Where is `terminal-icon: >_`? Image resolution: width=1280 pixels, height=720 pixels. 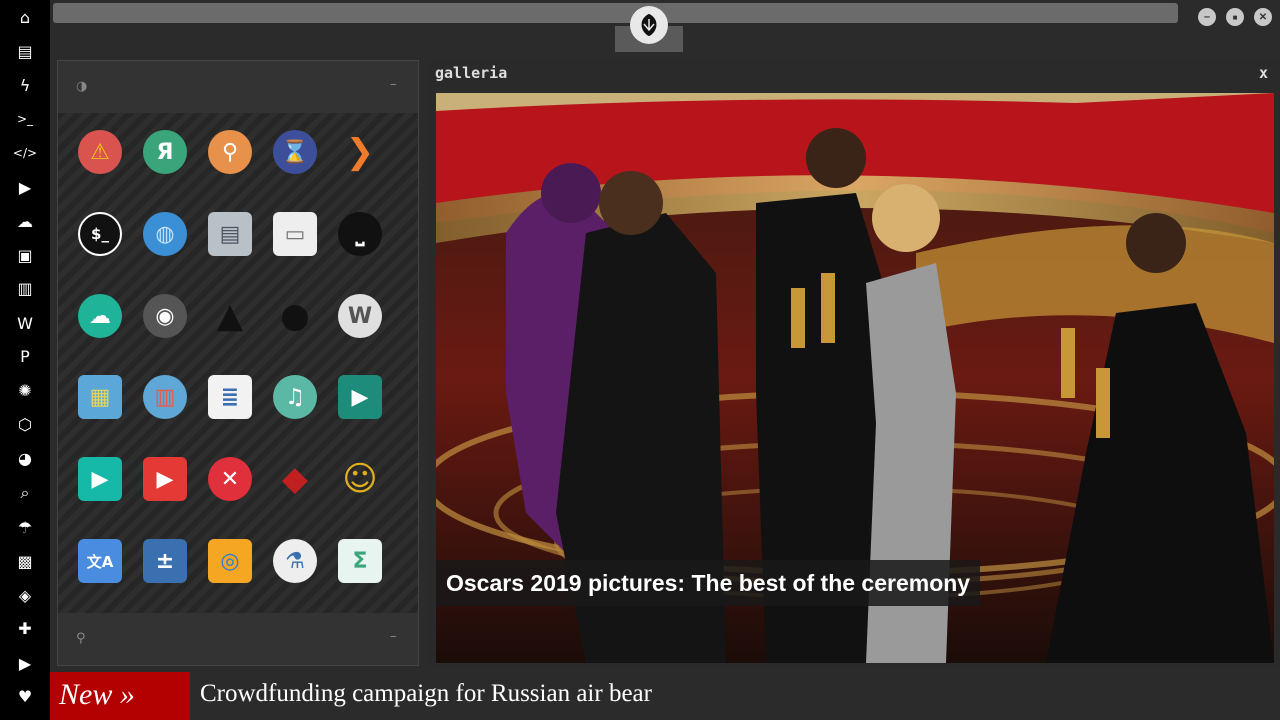
terminal-icon: >_ is located at coordinates (25, 119).